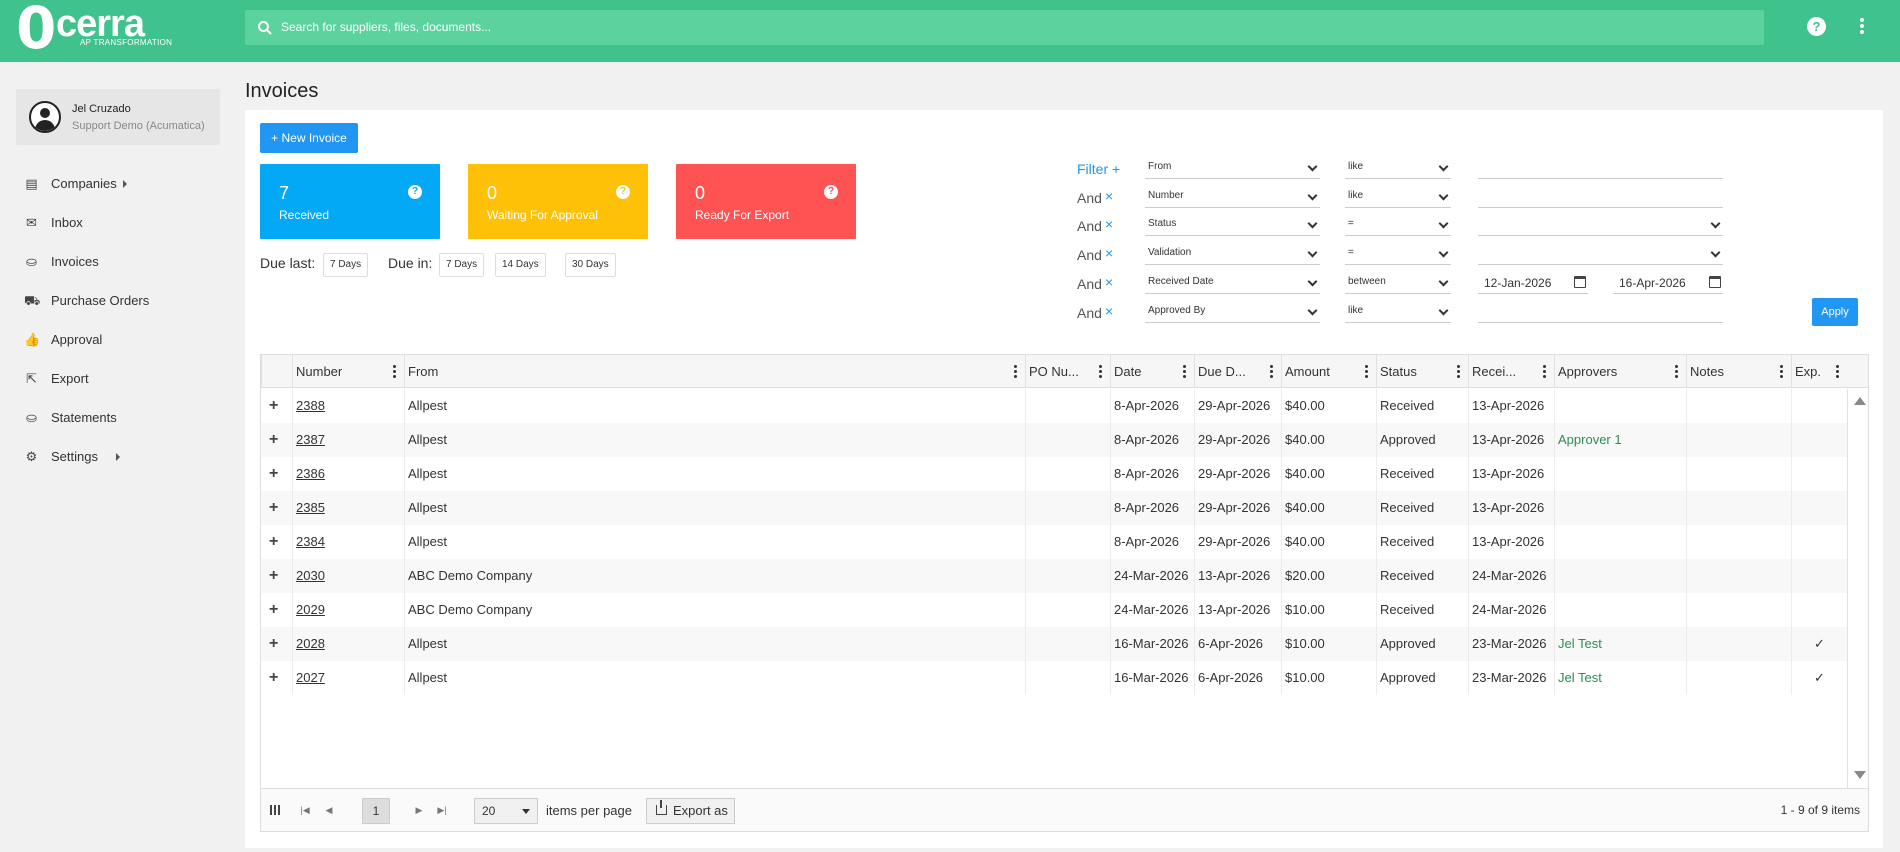 The width and height of the screenshot is (1900, 852). What do you see at coordinates (275, 810) in the screenshot?
I see `columns-icon` at bounding box center [275, 810].